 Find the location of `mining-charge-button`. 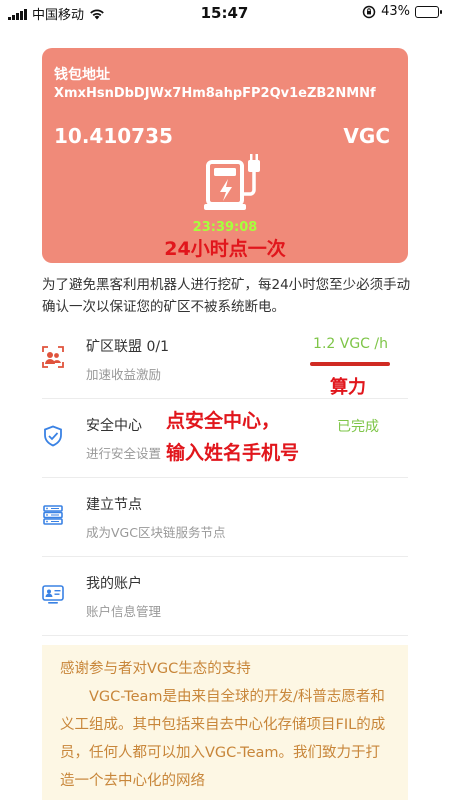

mining-charge-button is located at coordinates (235, 181).